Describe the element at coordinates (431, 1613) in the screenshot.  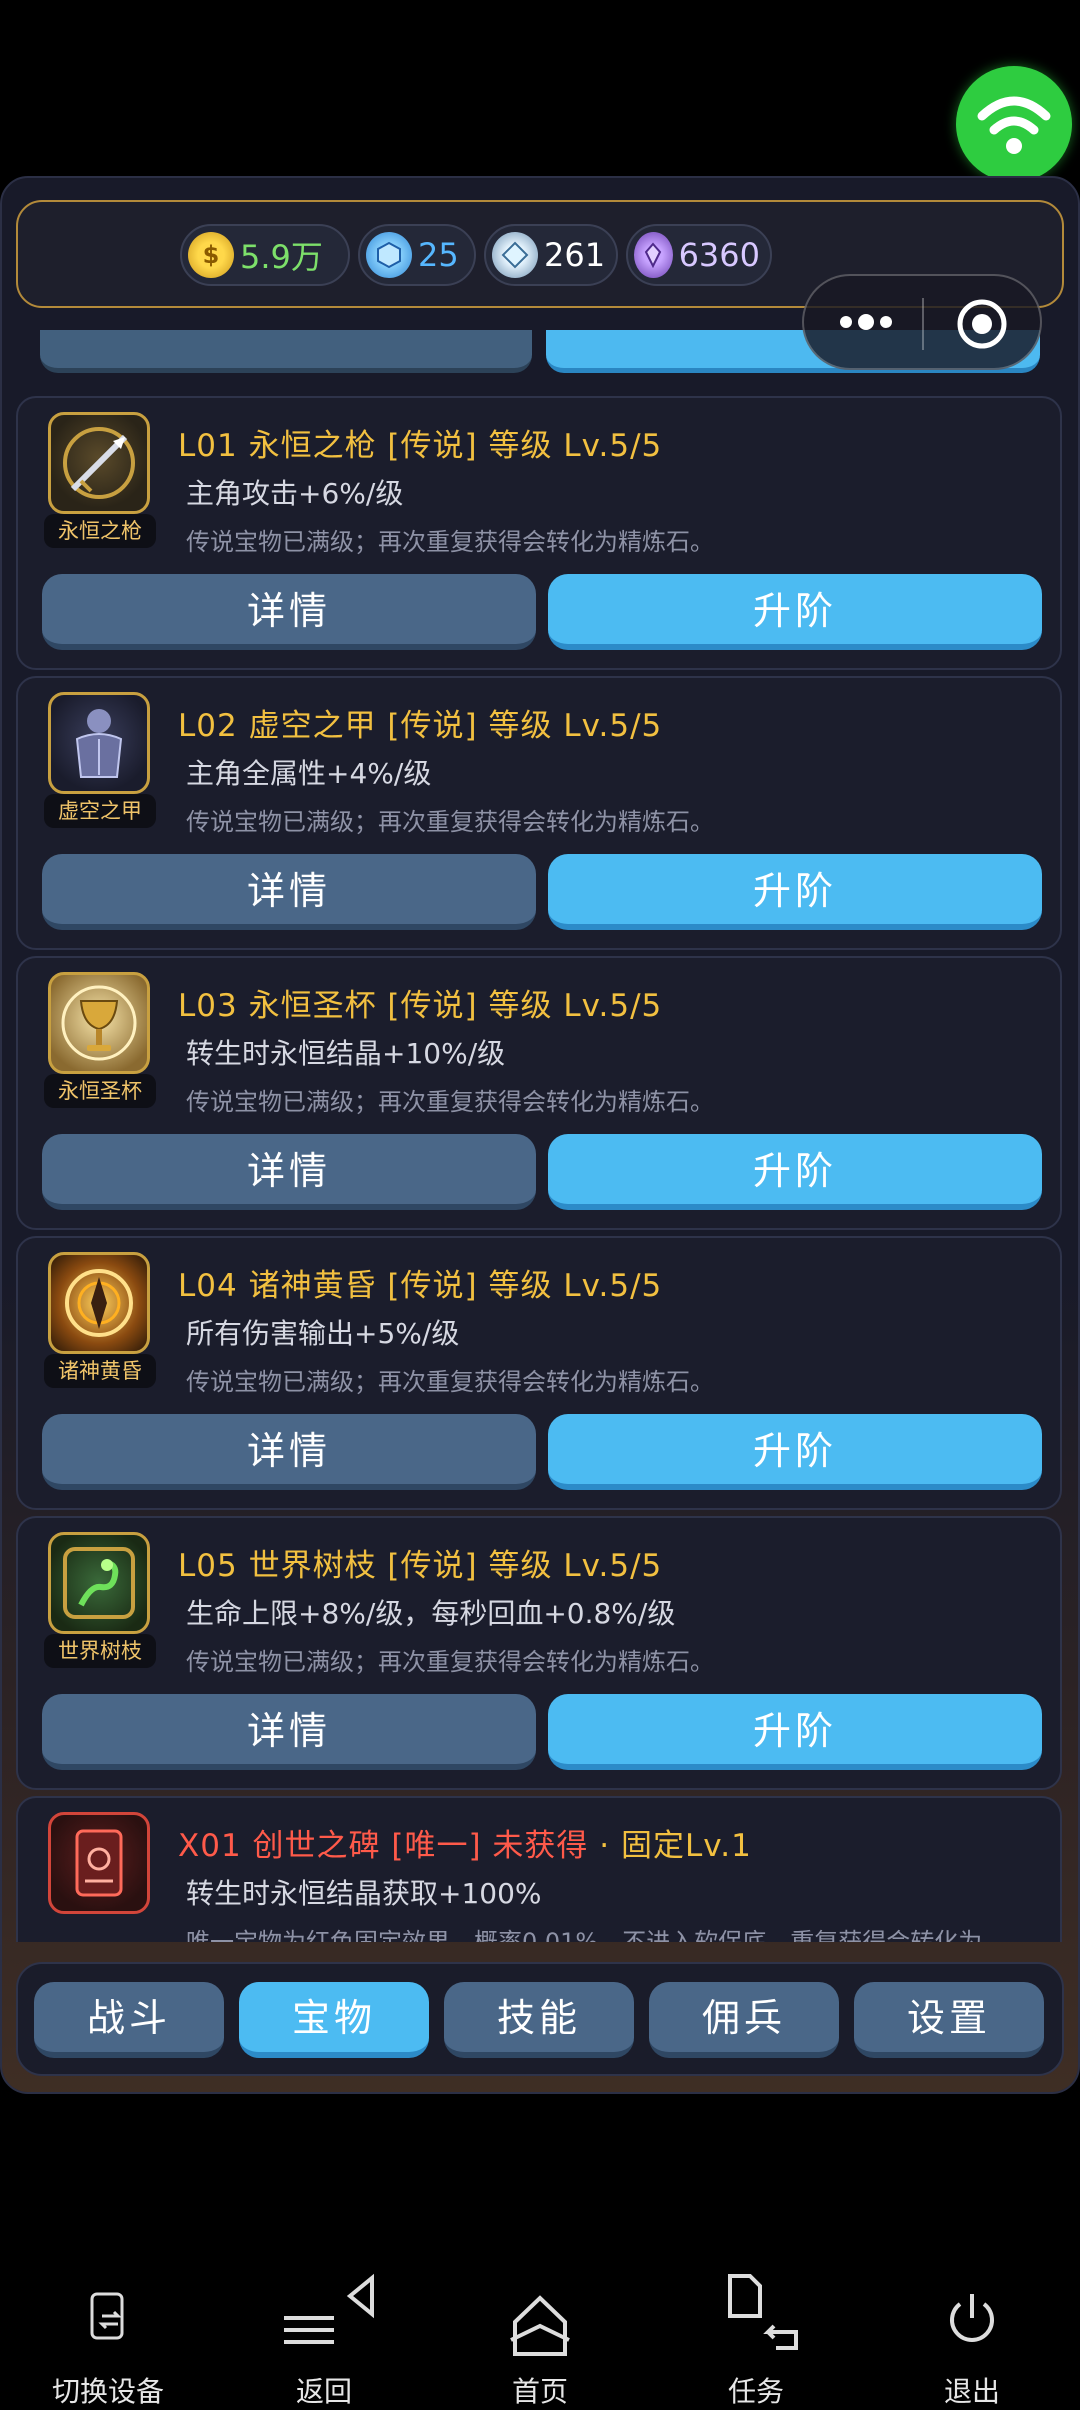
I see `card-effect: 生命上限+8%/级，每秒回血+0.8%/级` at that location.